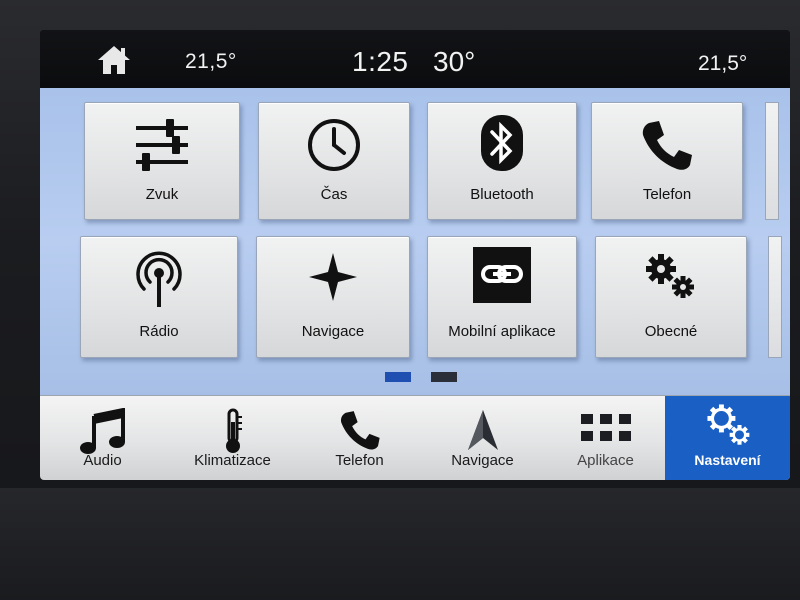 This screenshot has width=800, height=600. I want to click on thermometer-icon, so click(233, 430).